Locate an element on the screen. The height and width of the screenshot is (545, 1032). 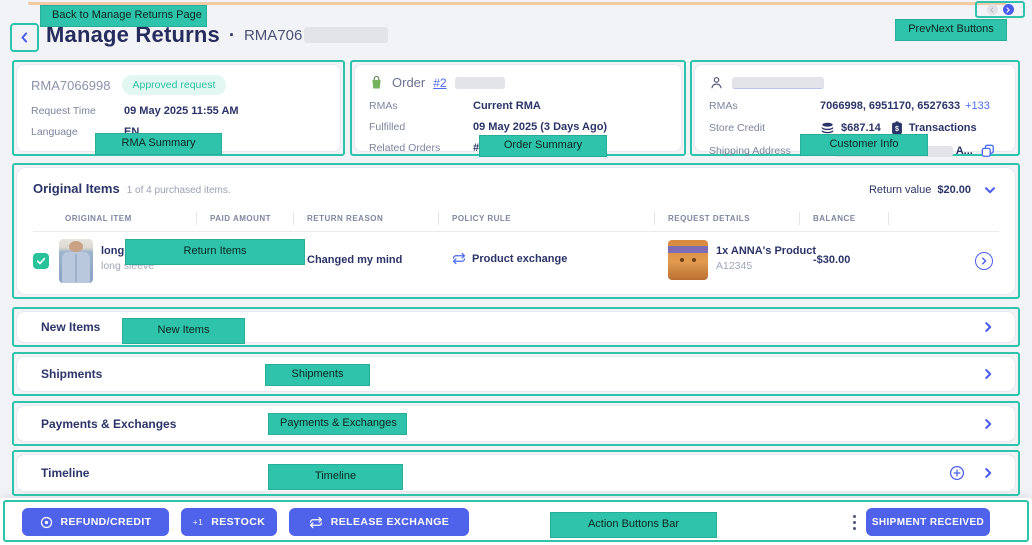
annotation-box-back is located at coordinates (24, 37).